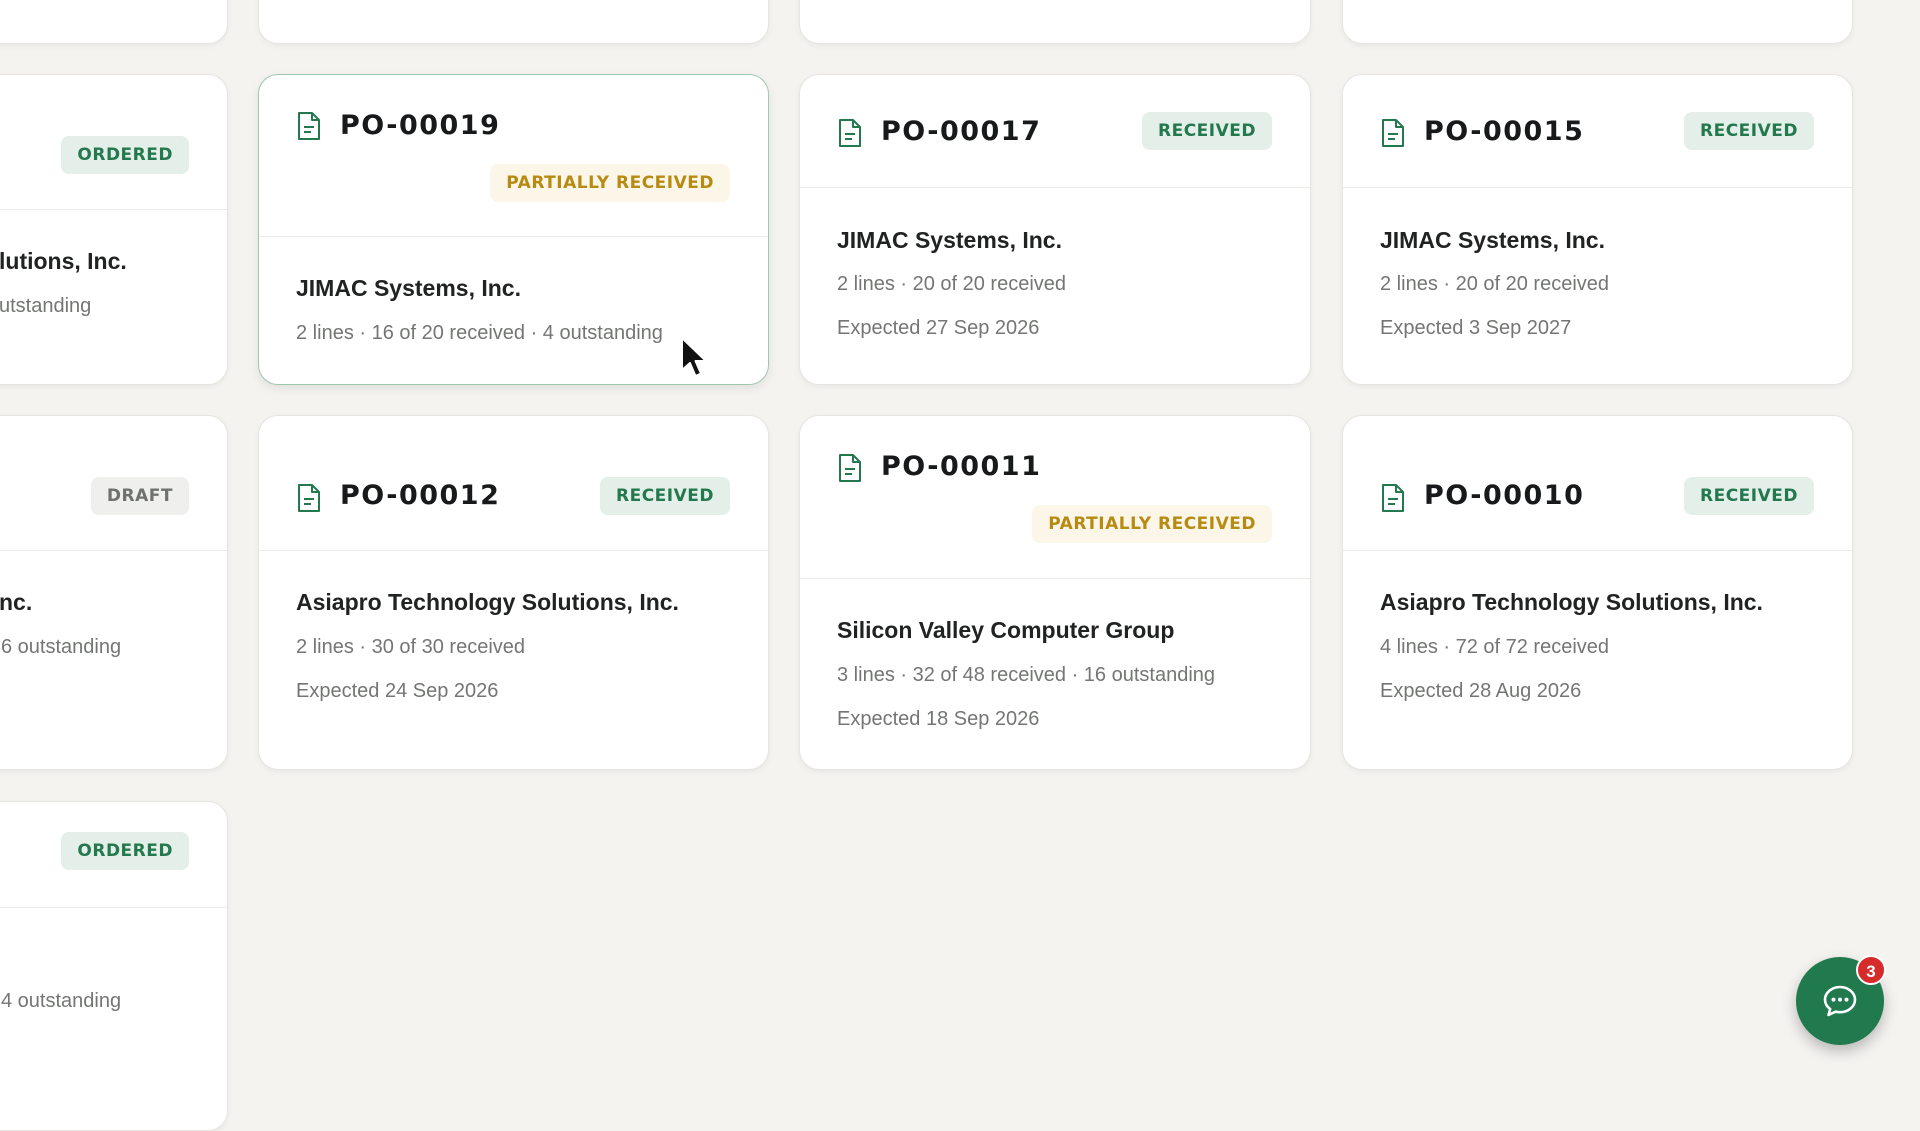 This screenshot has width=1920, height=1131. I want to click on po-number: PO-00017, so click(961, 131).